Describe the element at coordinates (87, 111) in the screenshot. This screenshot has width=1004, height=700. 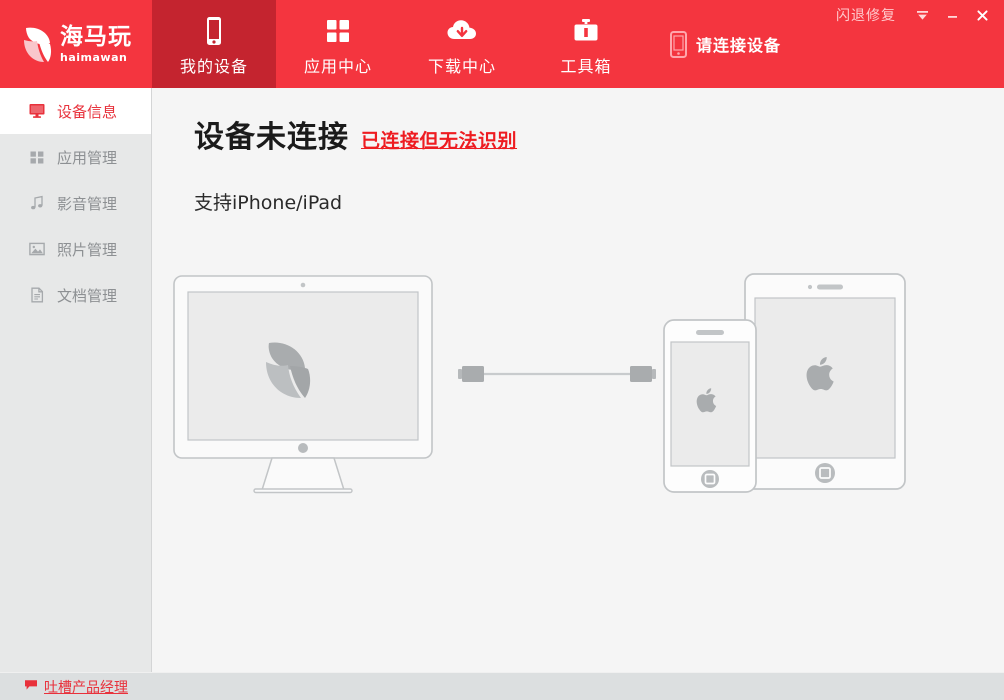
I see `sidebar-item-label: 设备信息` at that location.